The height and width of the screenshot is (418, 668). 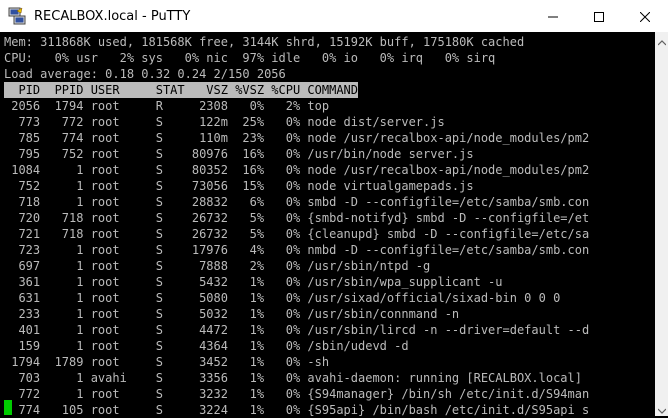 I want to click on vertical-scrollbar, so click(x=661, y=224).